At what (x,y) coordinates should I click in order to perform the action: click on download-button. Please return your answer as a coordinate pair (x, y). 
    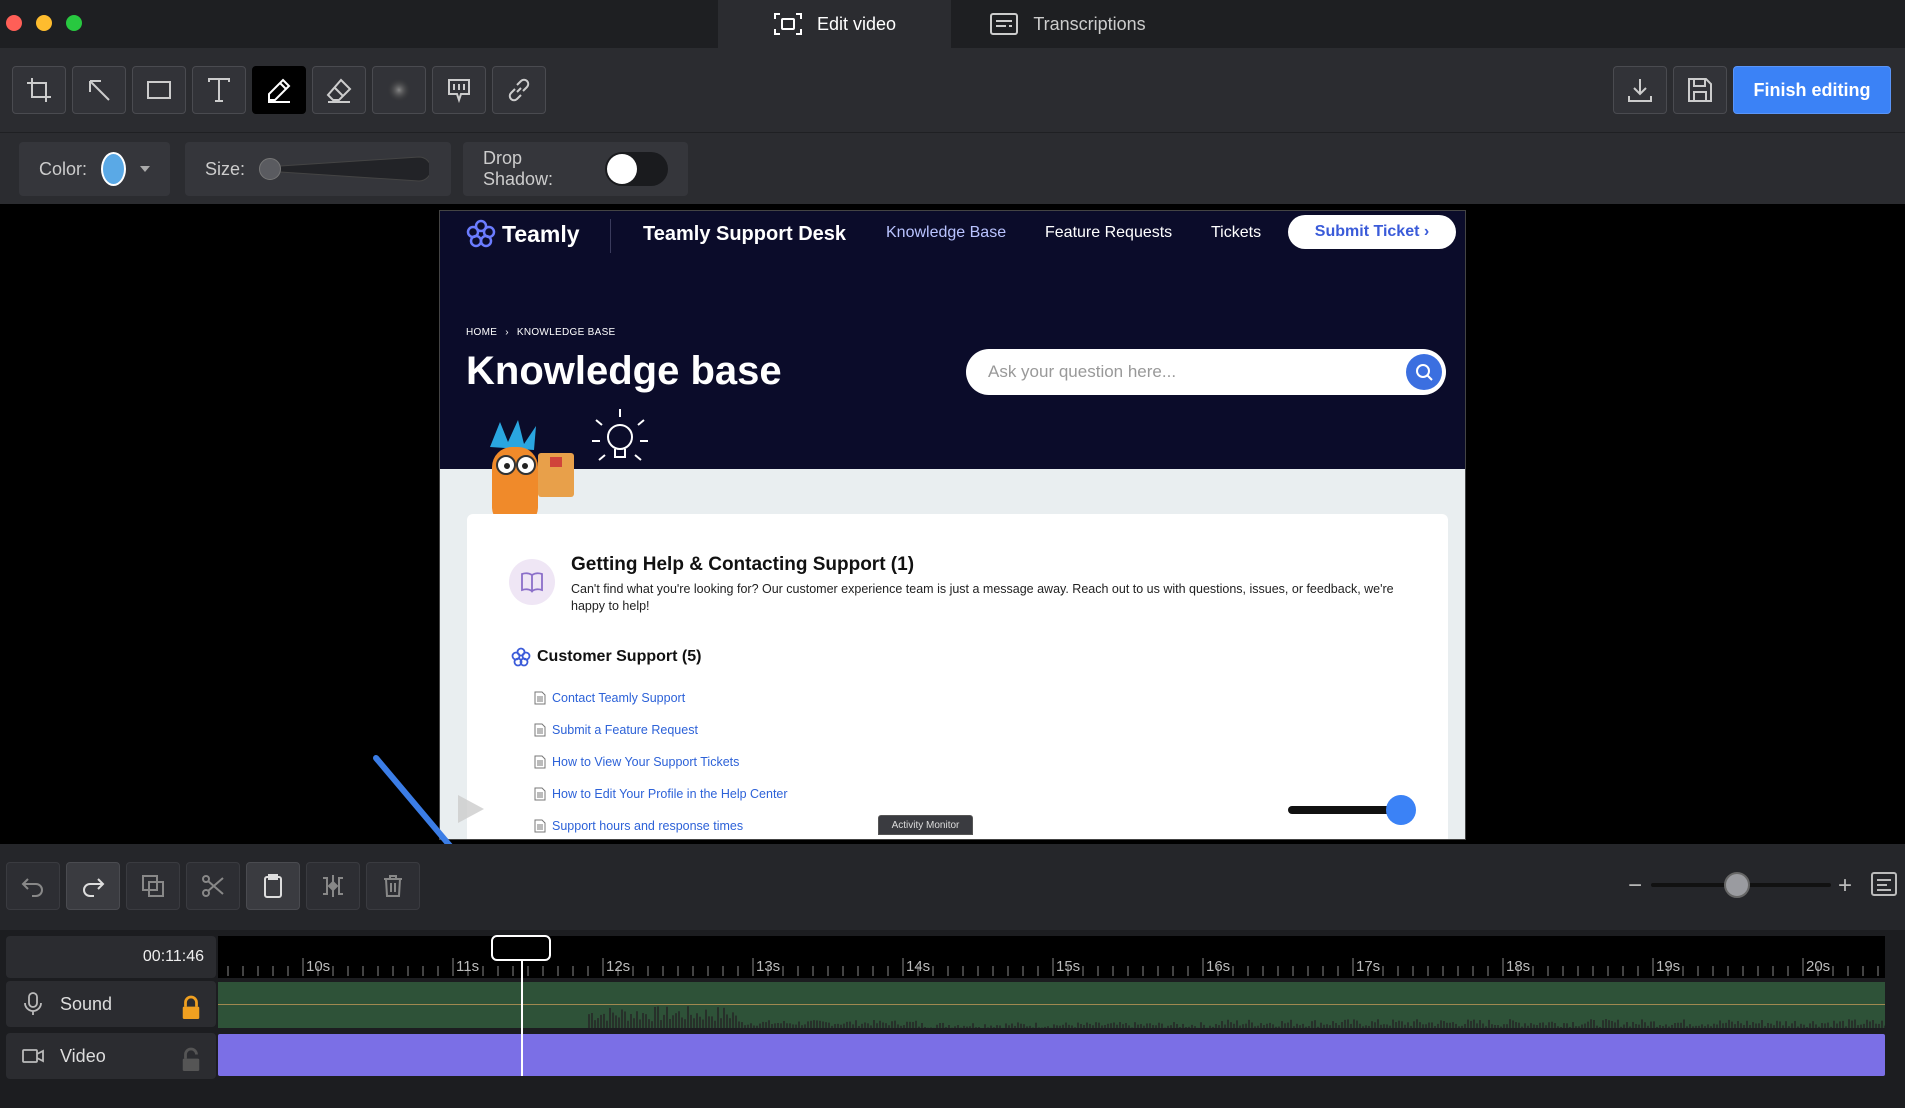
    Looking at the image, I should click on (1640, 90).